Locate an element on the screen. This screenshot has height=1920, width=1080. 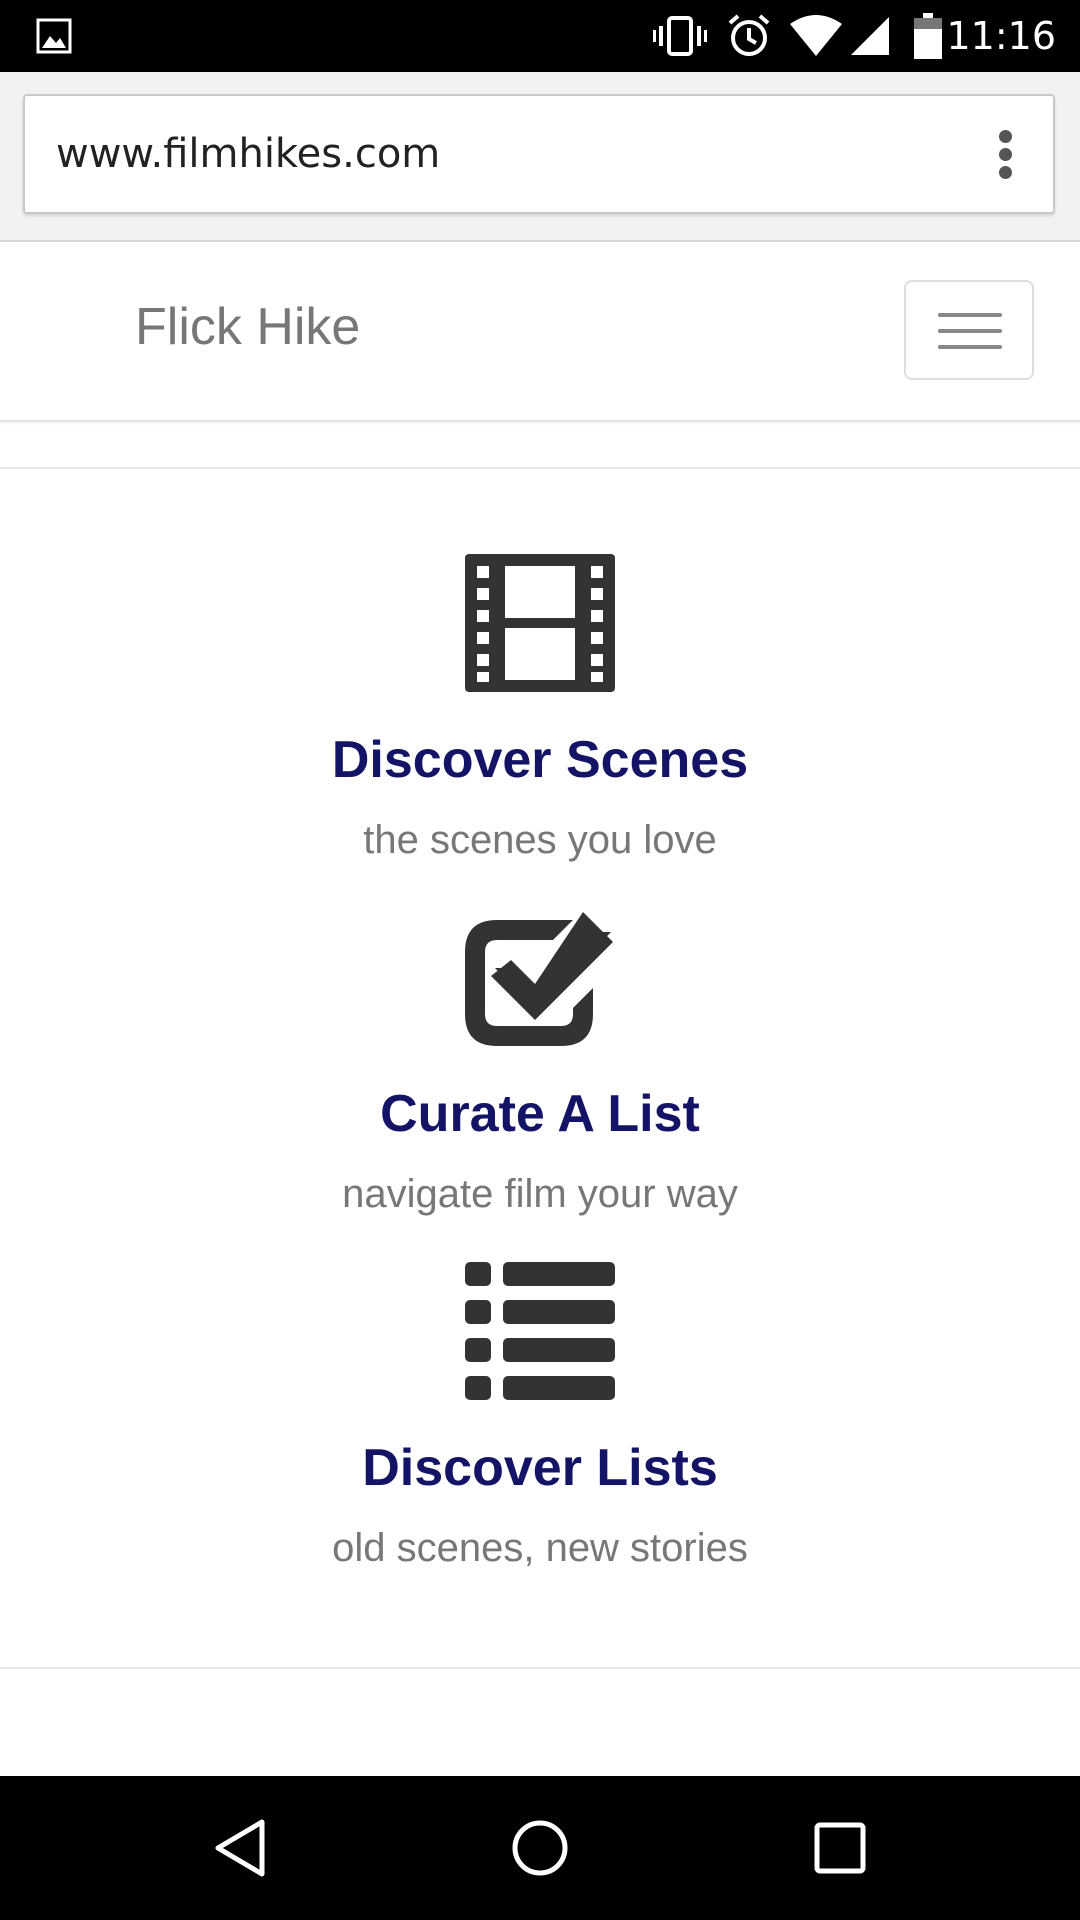
site-navbar: Flick Hike is located at coordinates (540, 332).